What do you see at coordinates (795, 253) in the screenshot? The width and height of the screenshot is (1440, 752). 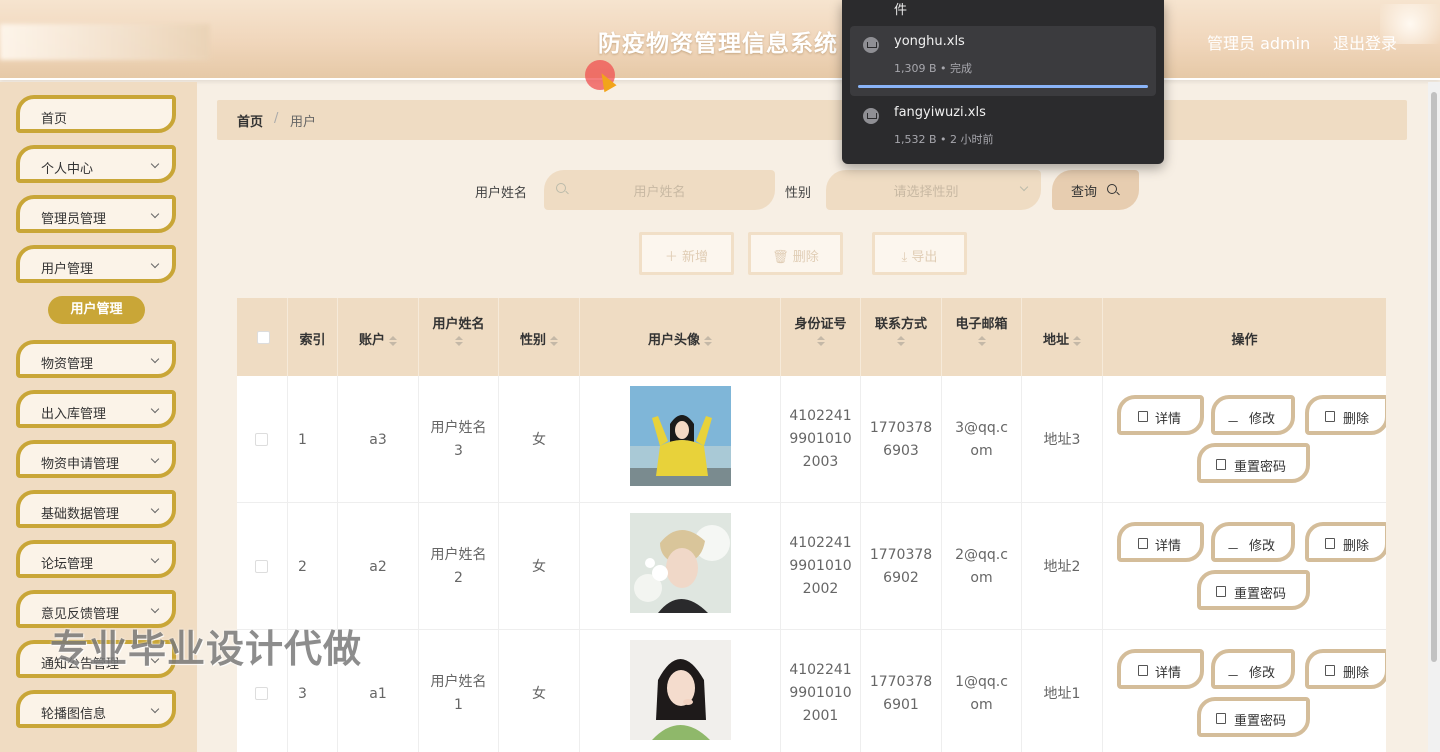 I see `batch-delete-button: 🗑 删除` at bounding box center [795, 253].